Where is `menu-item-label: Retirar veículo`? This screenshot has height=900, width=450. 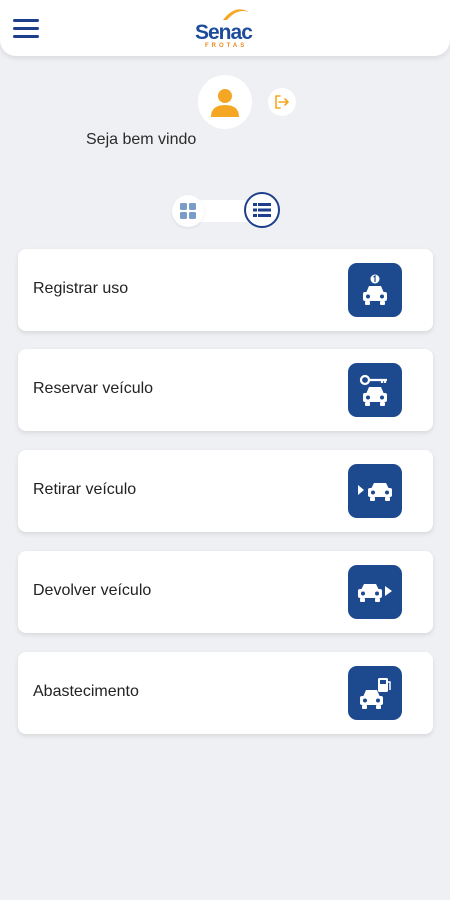 menu-item-label: Retirar veículo is located at coordinates (85, 489).